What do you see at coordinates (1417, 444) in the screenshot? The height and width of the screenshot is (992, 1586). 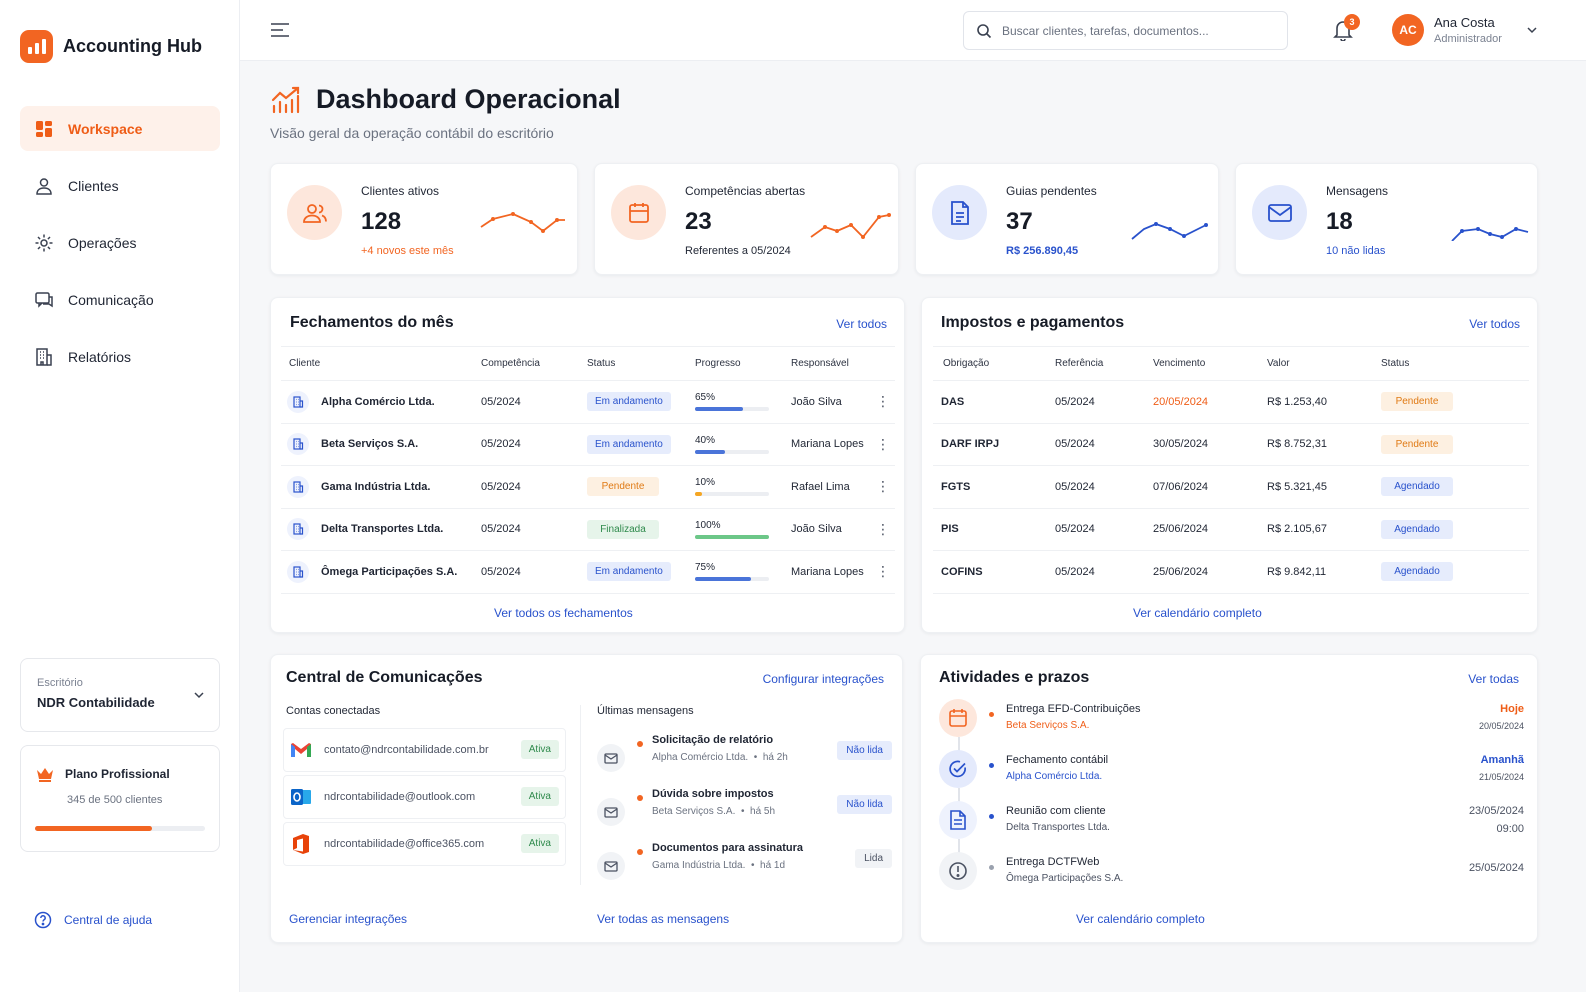 I see `status-badge: Pendente` at bounding box center [1417, 444].